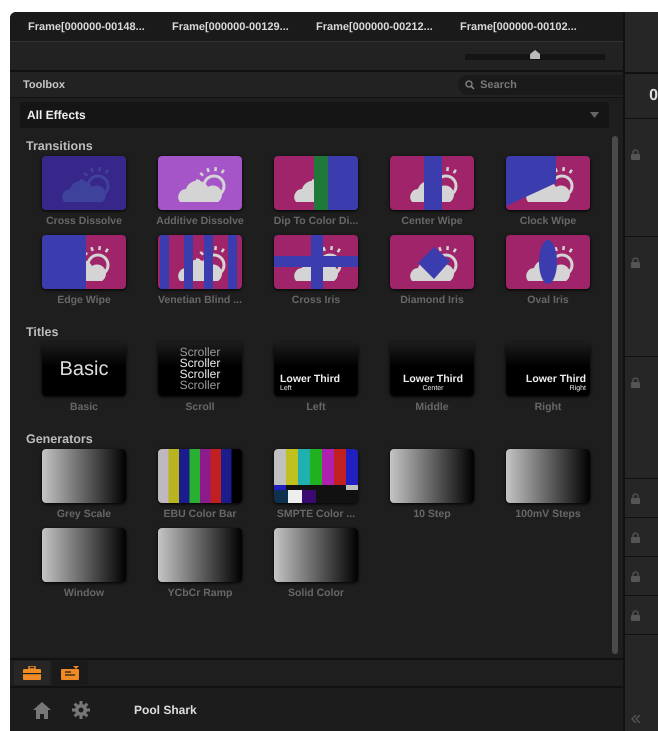 The width and height of the screenshot is (658, 731). What do you see at coordinates (42, 709) in the screenshot?
I see `home-icon` at bounding box center [42, 709].